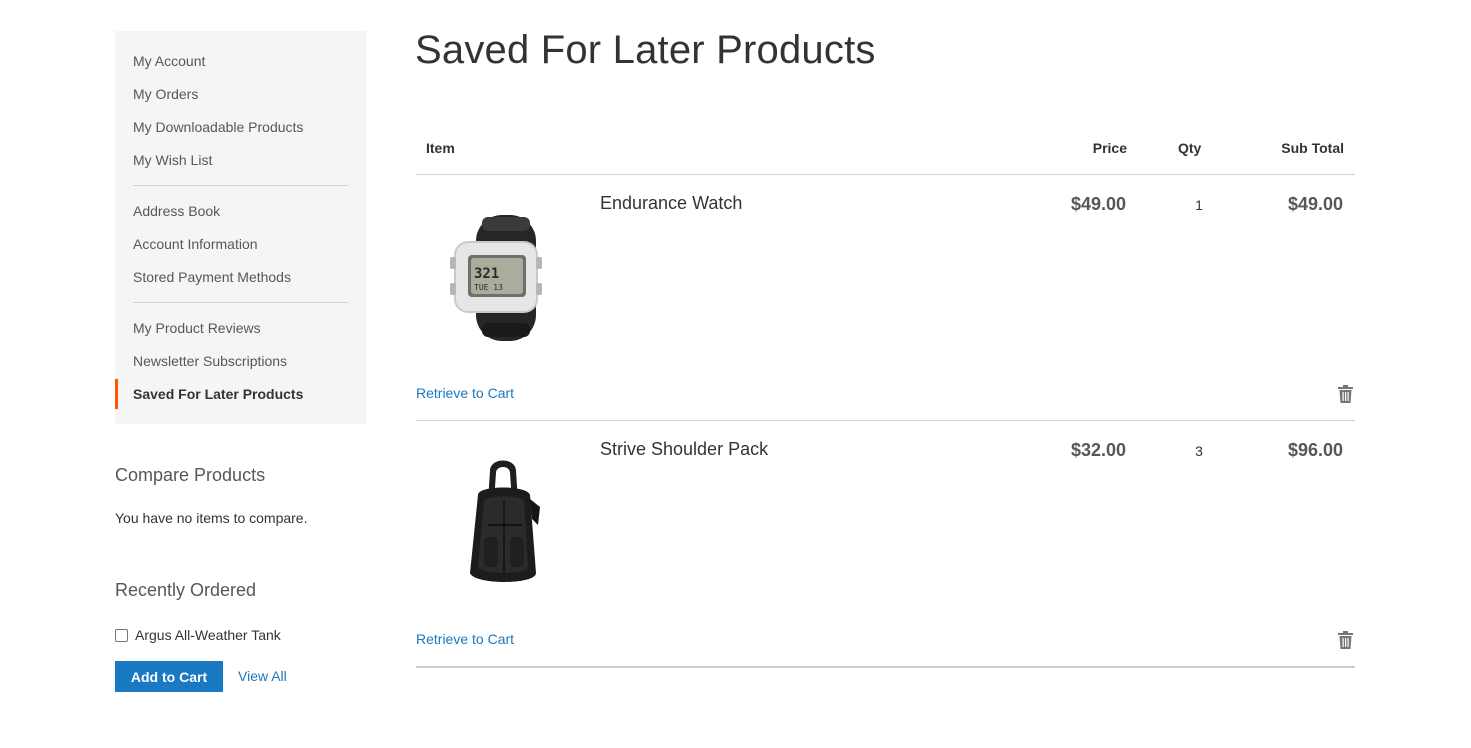 The width and height of the screenshot is (1471, 748). What do you see at coordinates (486, 274) in the screenshot?
I see `svg-text: 321` at bounding box center [486, 274].